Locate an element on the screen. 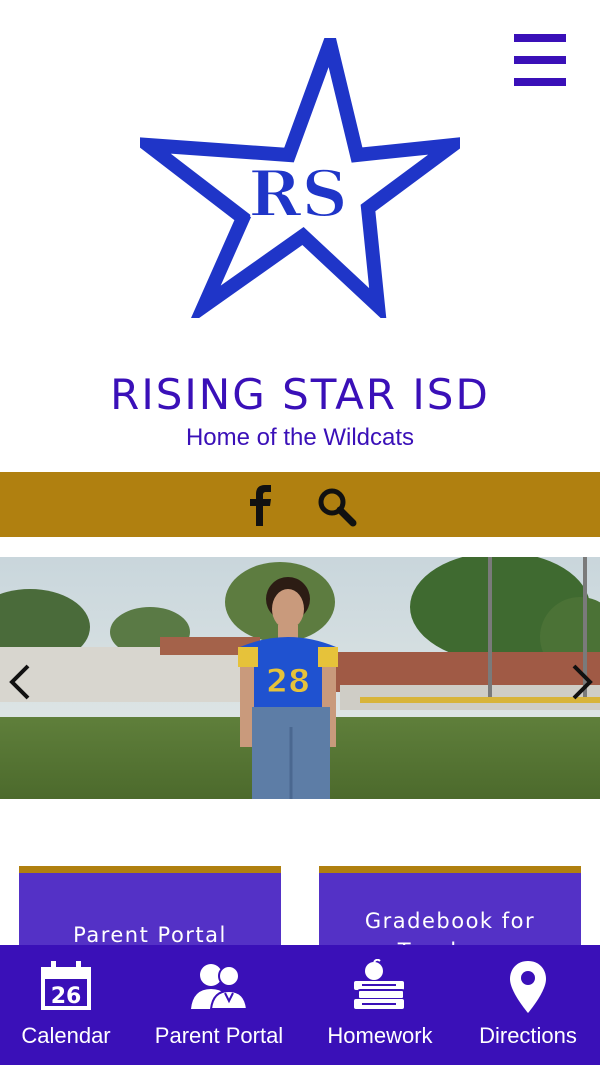  social-bar is located at coordinates (300, 504).